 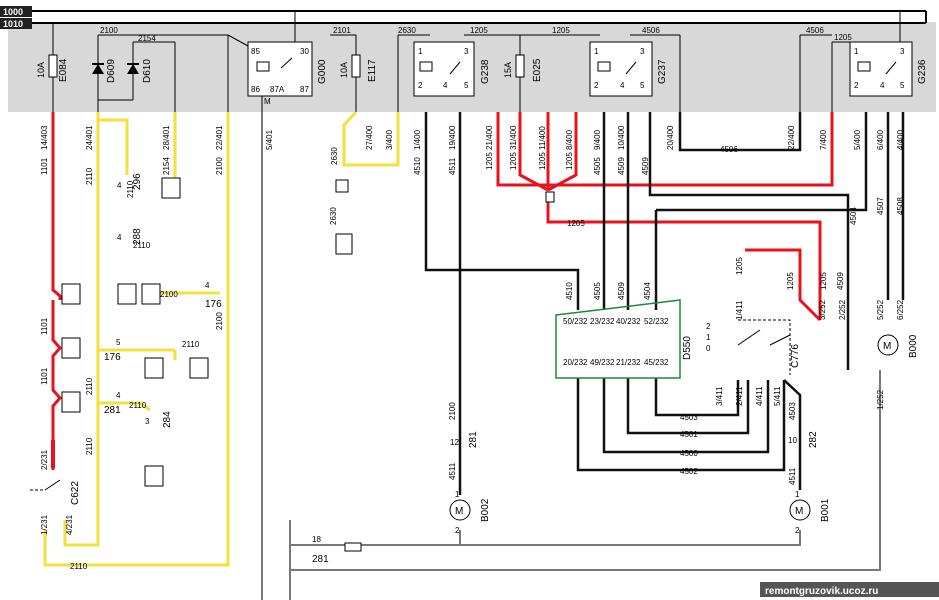 I want to click on connector-pin: 5/401, so click(x=269, y=139).